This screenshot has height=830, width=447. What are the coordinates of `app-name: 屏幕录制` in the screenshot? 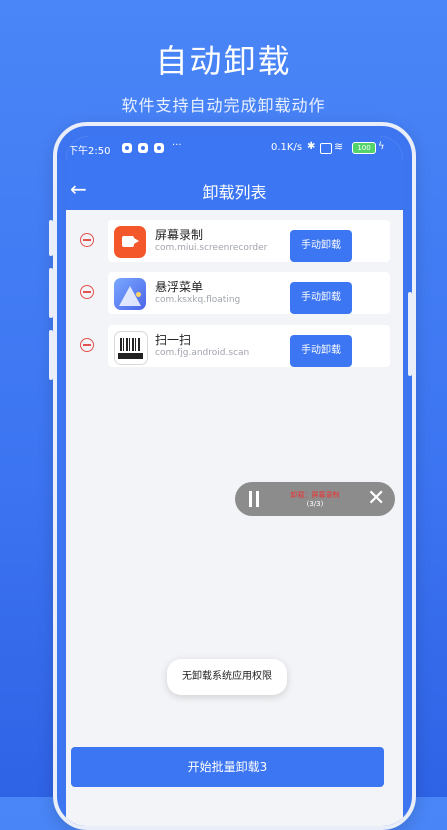 It's located at (179, 235).